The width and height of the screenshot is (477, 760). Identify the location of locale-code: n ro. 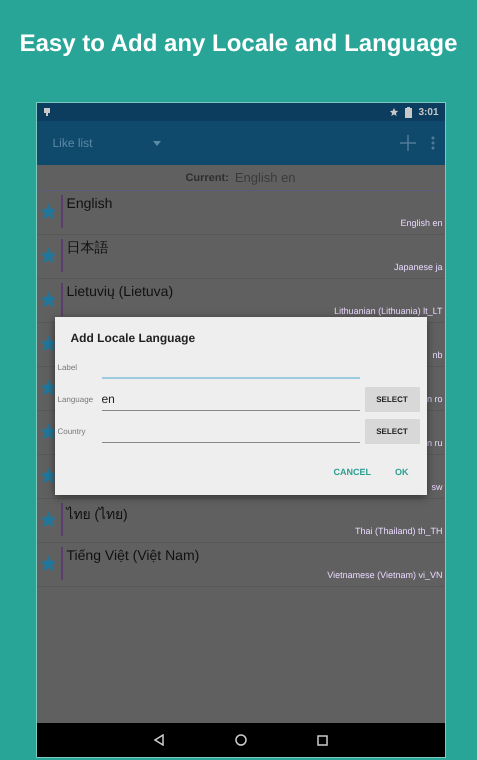
(435, 399).